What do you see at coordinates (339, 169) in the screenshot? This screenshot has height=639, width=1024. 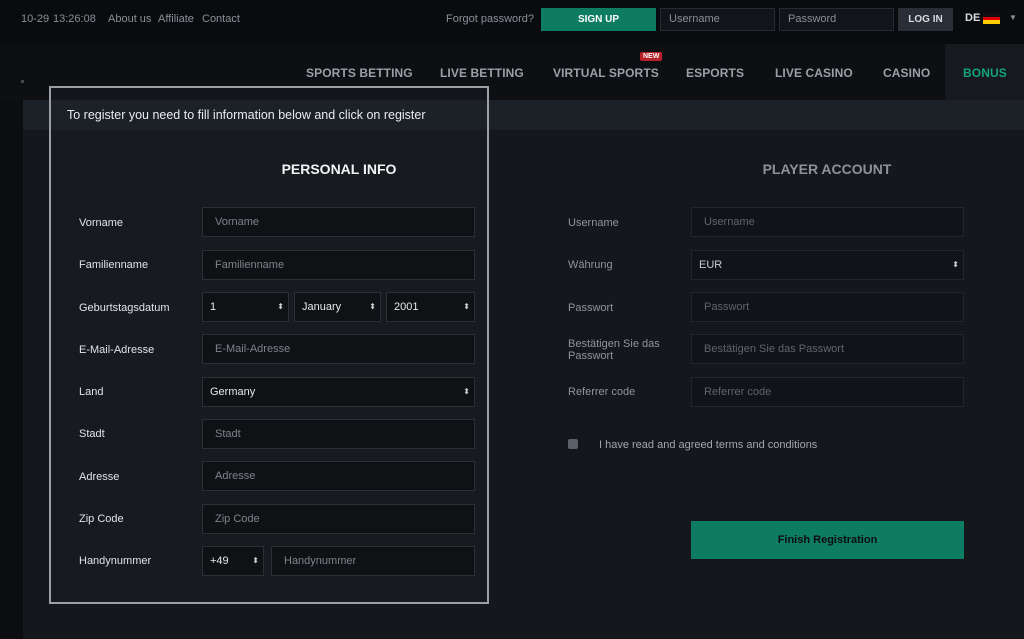 I see `personal-info-title: PERSONAL INFO` at bounding box center [339, 169].